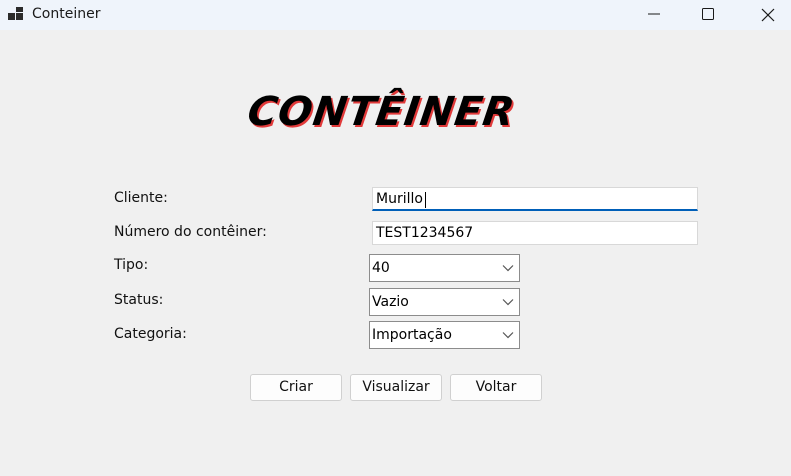 The width and height of the screenshot is (791, 476). I want to click on cliente-label: Cliente:, so click(141, 198).